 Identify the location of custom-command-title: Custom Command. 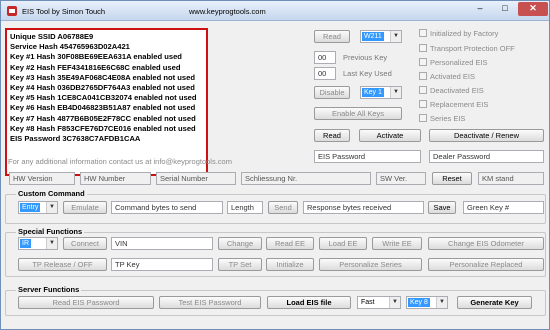
(51, 193).